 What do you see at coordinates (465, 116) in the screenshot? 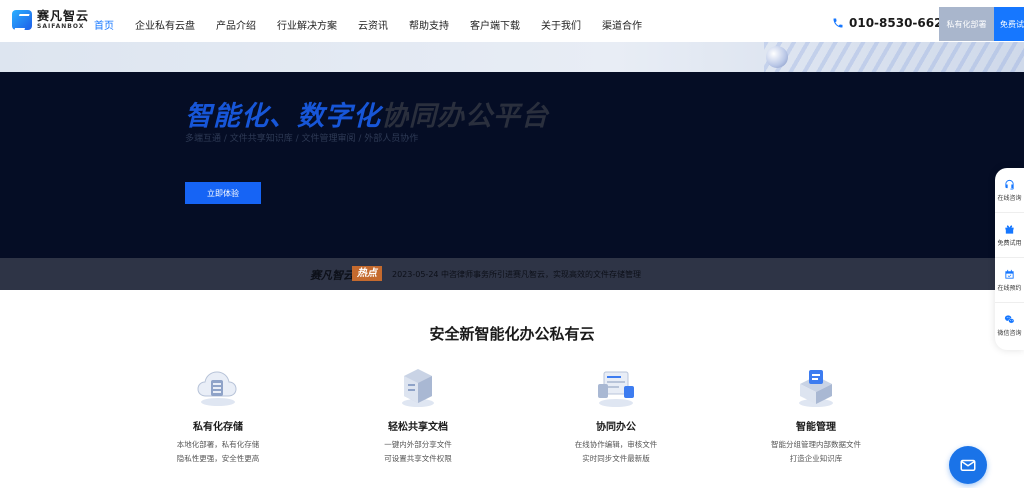
I see `hero-title-rest: 协同办公平台` at bounding box center [465, 116].